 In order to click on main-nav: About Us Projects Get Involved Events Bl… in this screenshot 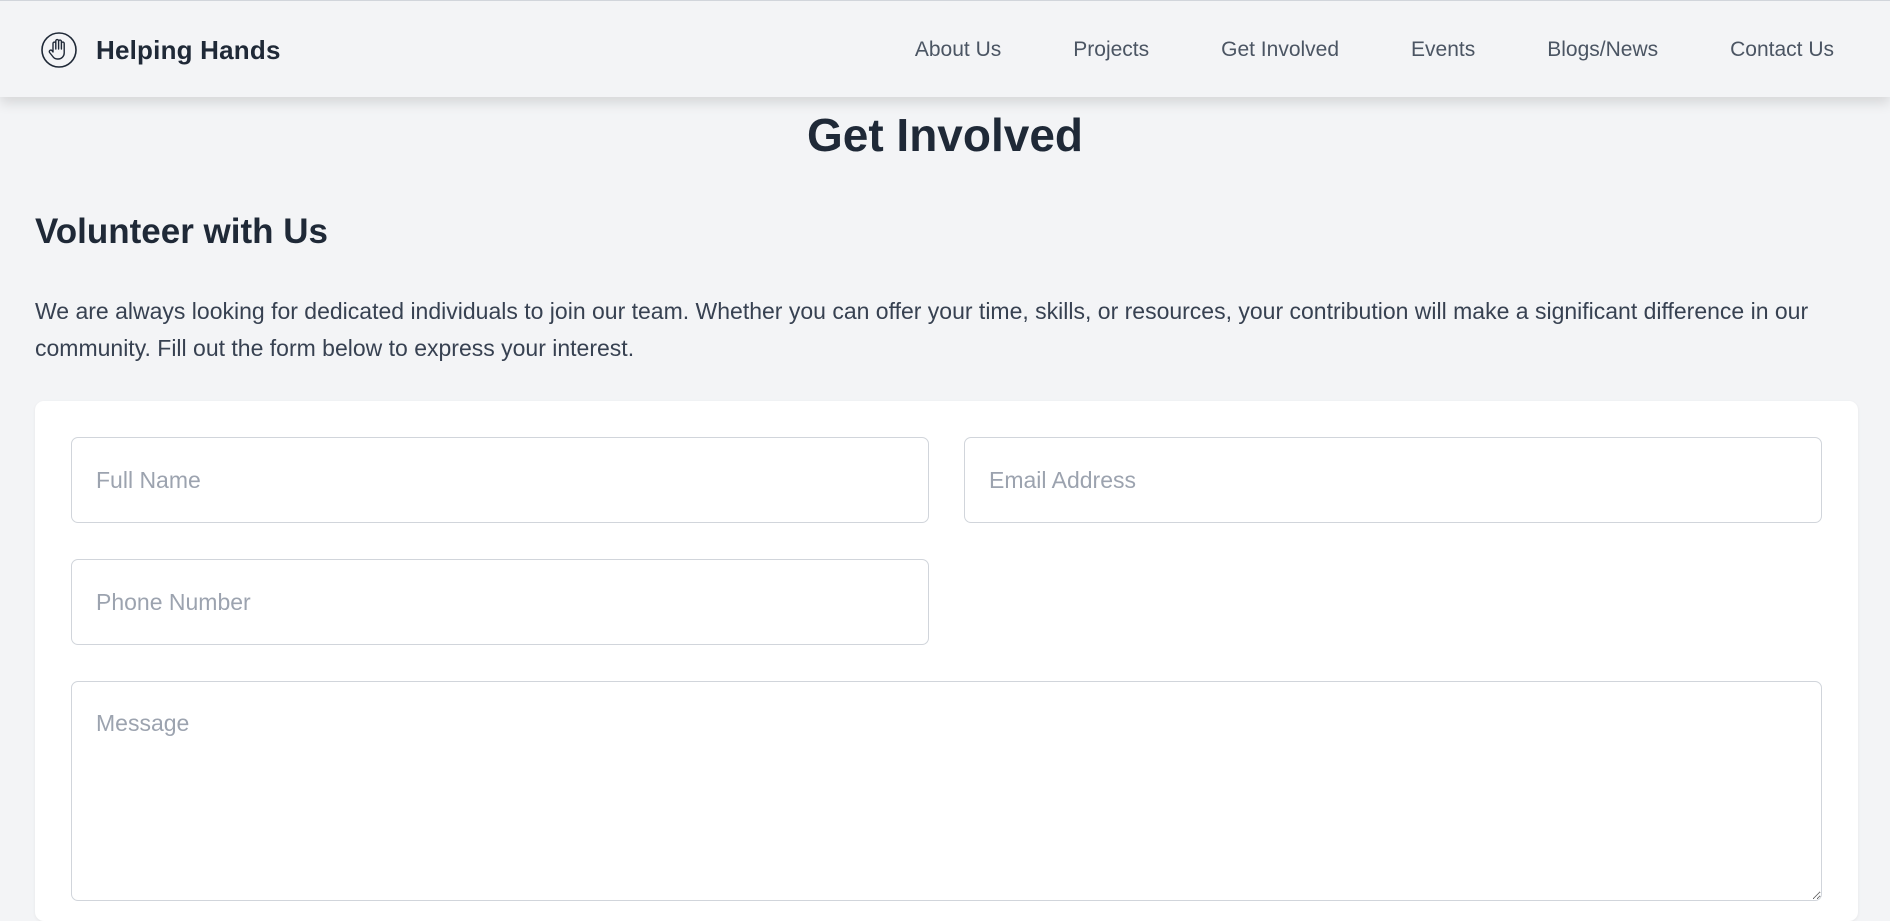, I will do `click(1338, 49)`.